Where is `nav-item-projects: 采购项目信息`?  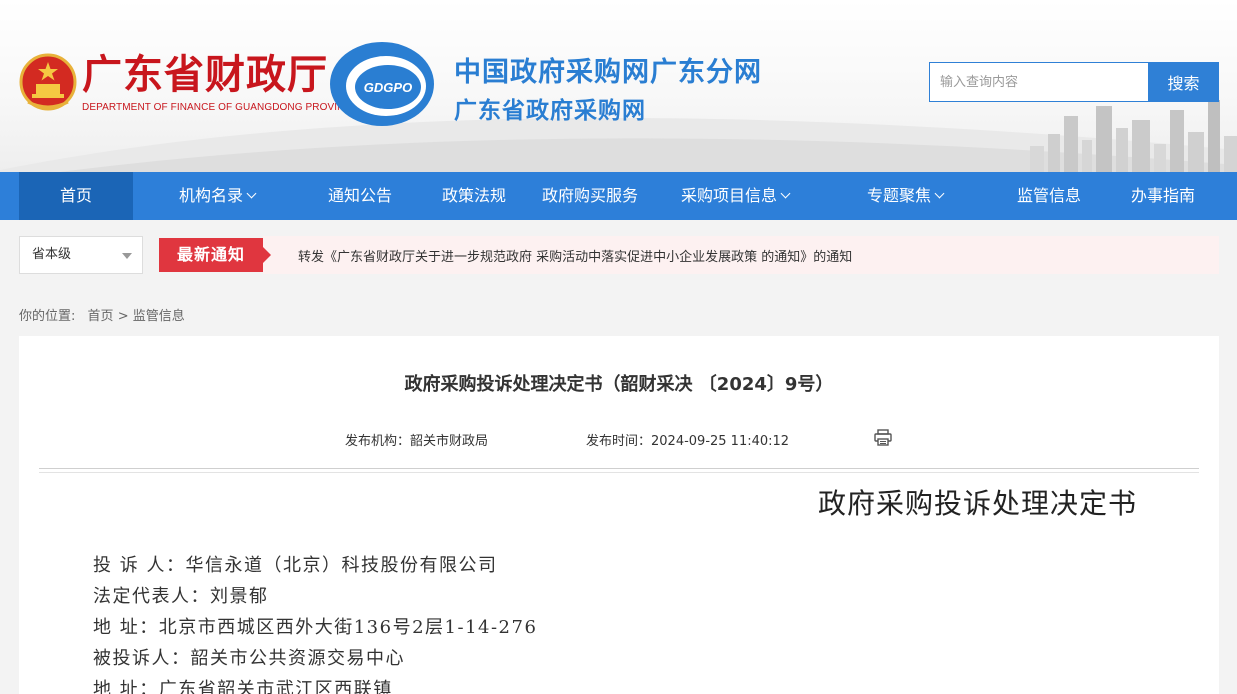 nav-item-projects: 采购项目信息 is located at coordinates (735, 196).